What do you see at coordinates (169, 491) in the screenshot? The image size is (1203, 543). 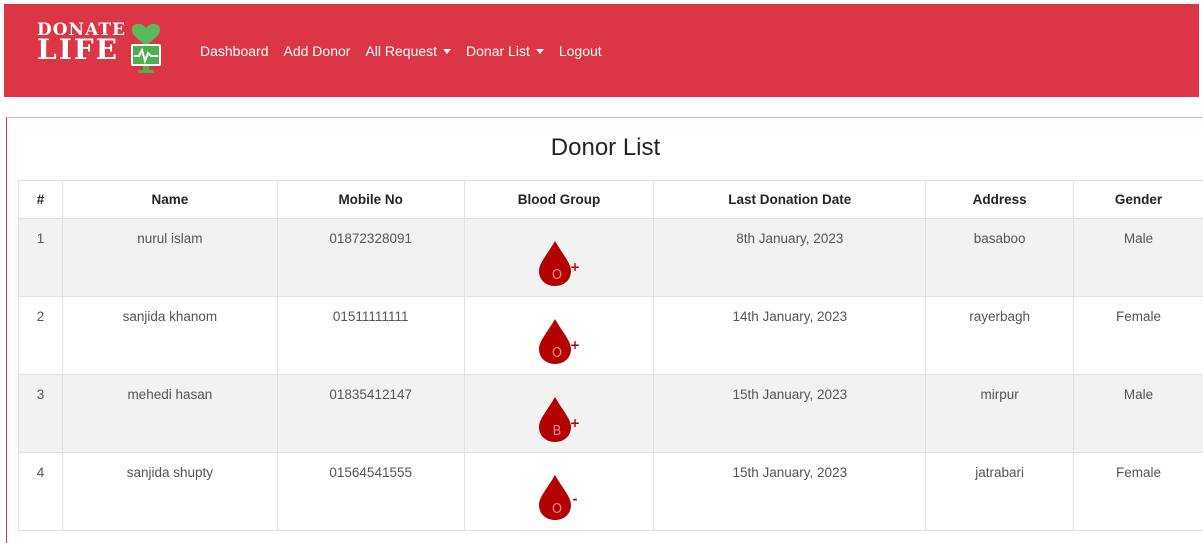 I see `cell-name: sanjida shupty` at bounding box center [169, 491].